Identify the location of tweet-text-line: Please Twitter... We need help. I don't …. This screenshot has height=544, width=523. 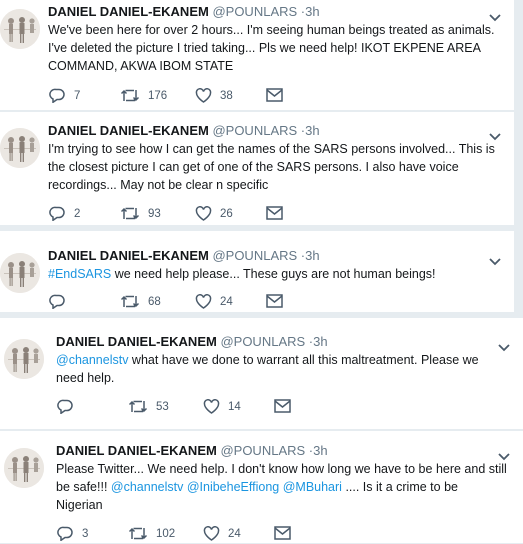
(281, 469).